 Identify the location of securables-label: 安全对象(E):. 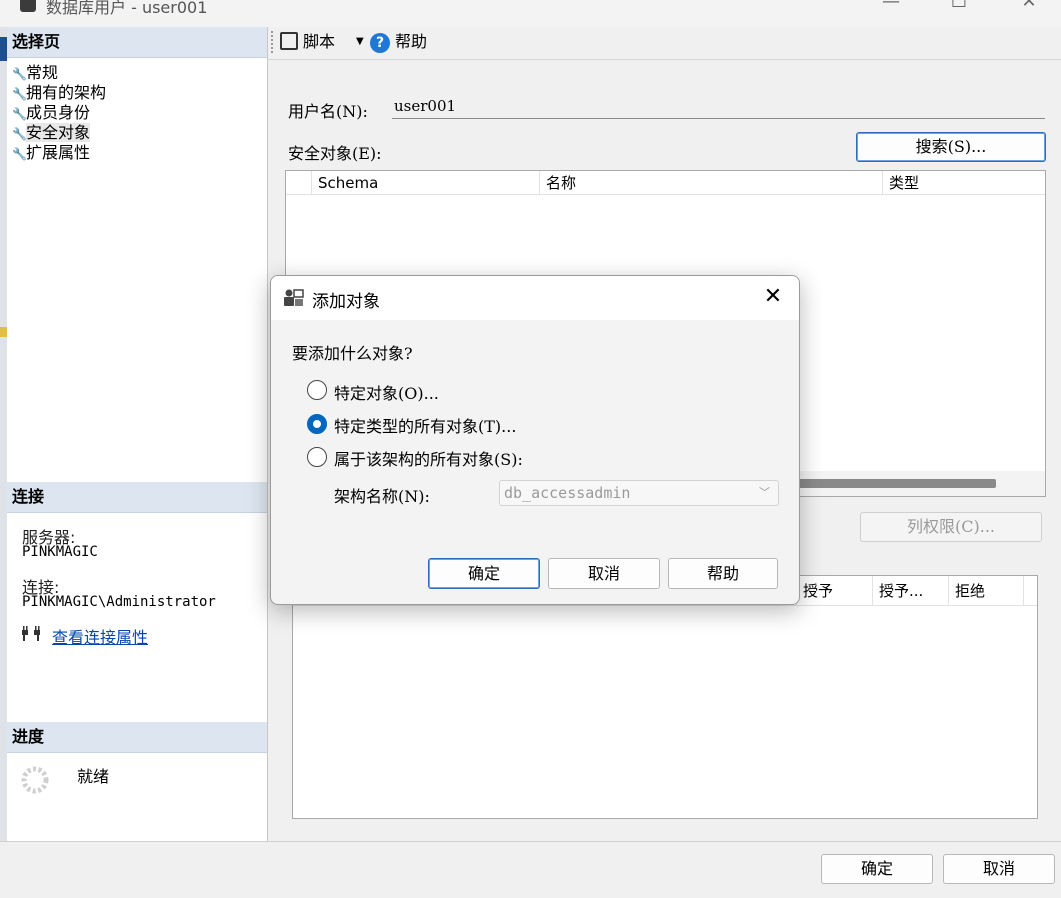
(335, 153).